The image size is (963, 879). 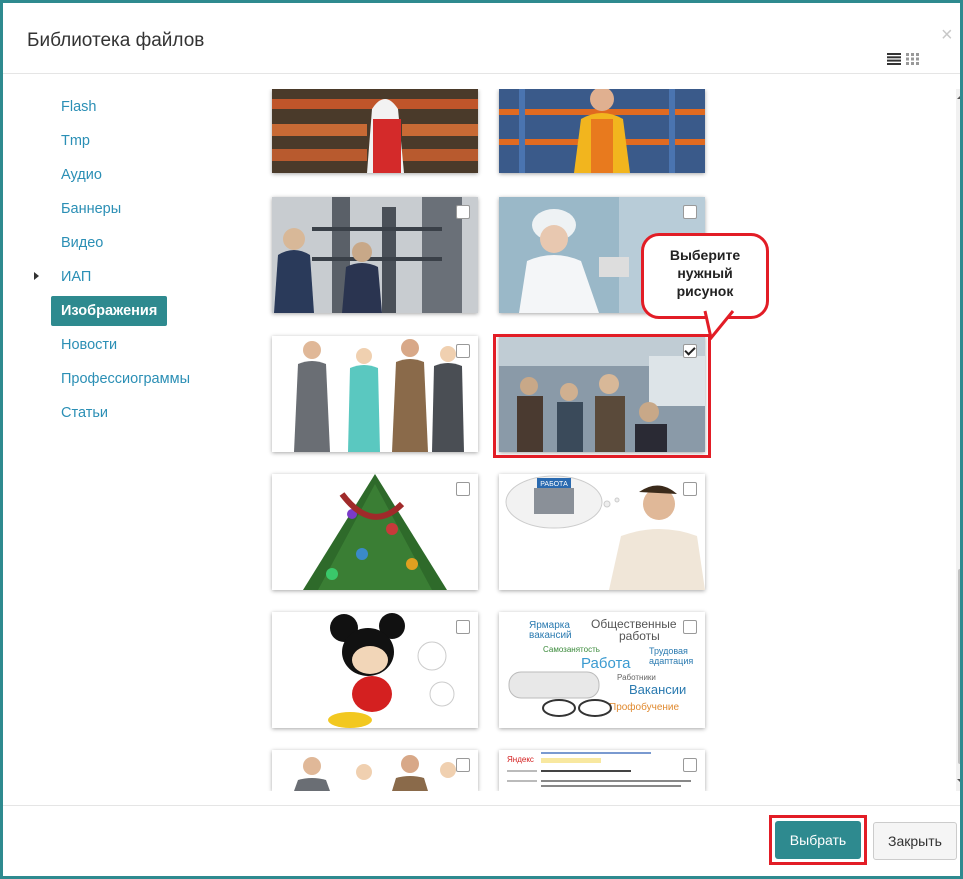 What do you see at coordinates (82, 243) in the screenshot?
I see `sidebar-item-video: Видео` at bounding box center [82, 243].